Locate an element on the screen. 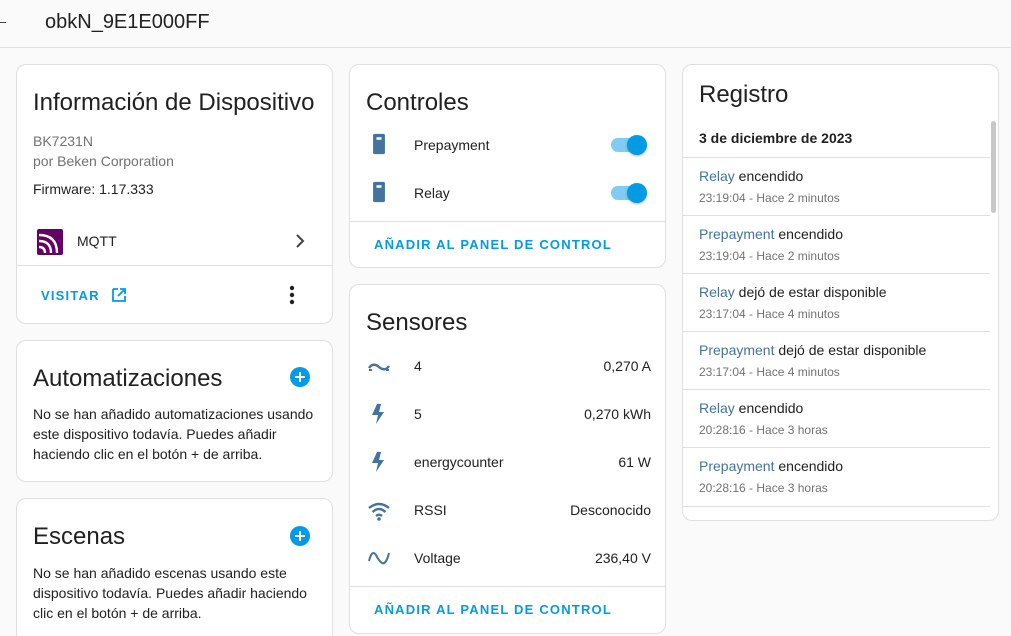 The height and width of the screenshot is (636, 1011). sensors-divider is located at coordinates (507, 586).